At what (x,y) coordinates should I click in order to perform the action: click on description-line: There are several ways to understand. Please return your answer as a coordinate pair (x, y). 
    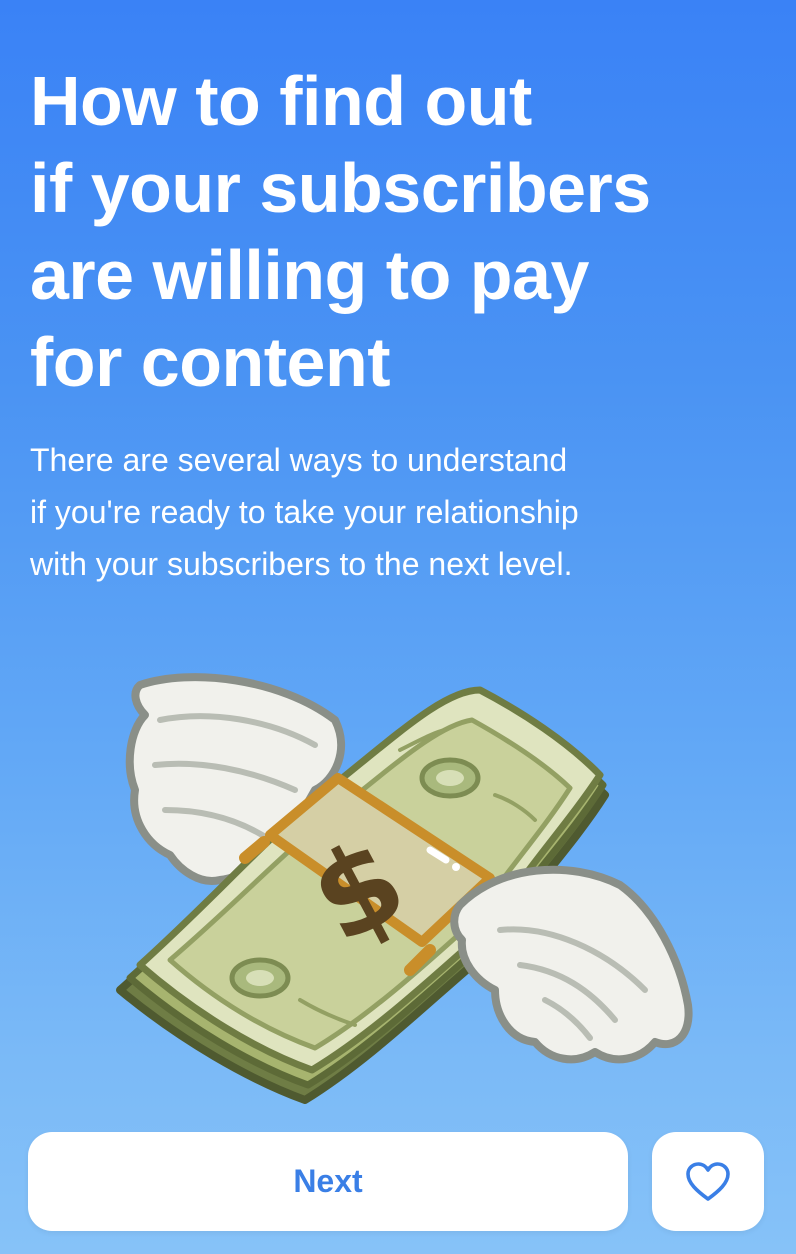
    Looking at the image, I should click on (299, 460).